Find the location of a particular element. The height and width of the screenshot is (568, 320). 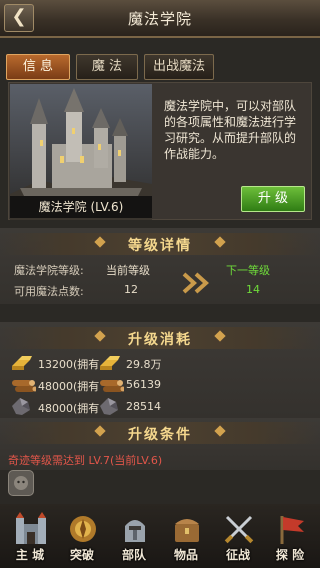

conditions-title: 升级条件 is located at coordinates (160, 435).